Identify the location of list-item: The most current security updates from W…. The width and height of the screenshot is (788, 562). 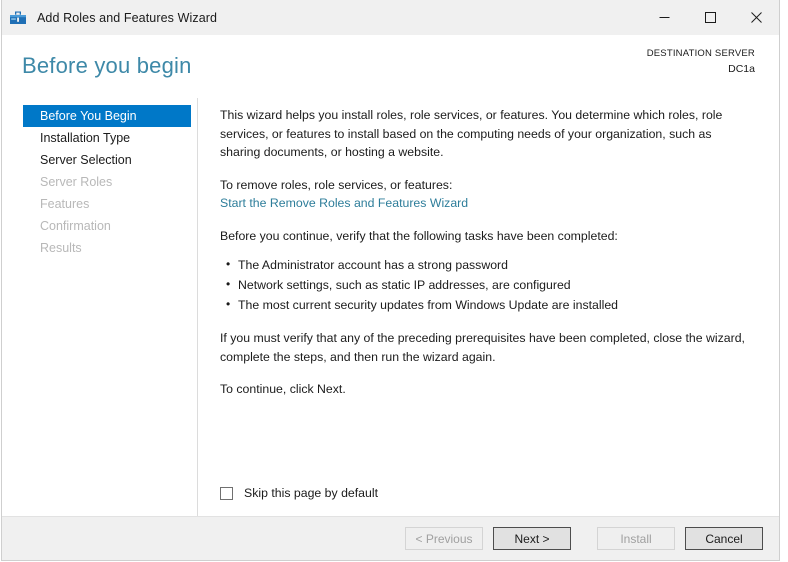
(490, 304).